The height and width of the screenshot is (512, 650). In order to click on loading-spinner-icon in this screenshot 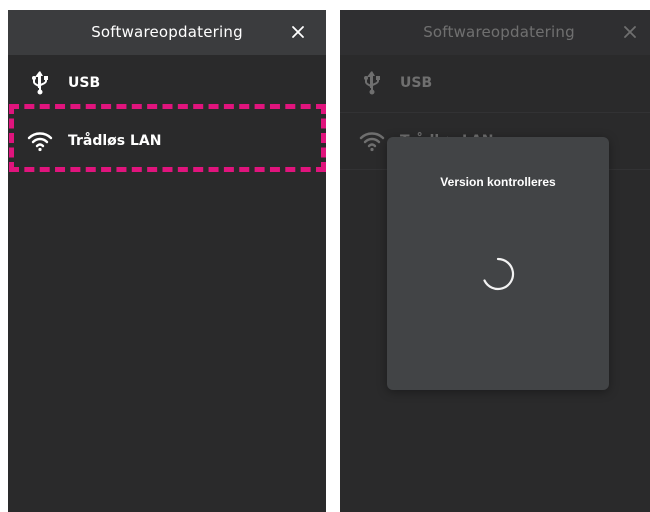, I will do `click(499, 274)`.